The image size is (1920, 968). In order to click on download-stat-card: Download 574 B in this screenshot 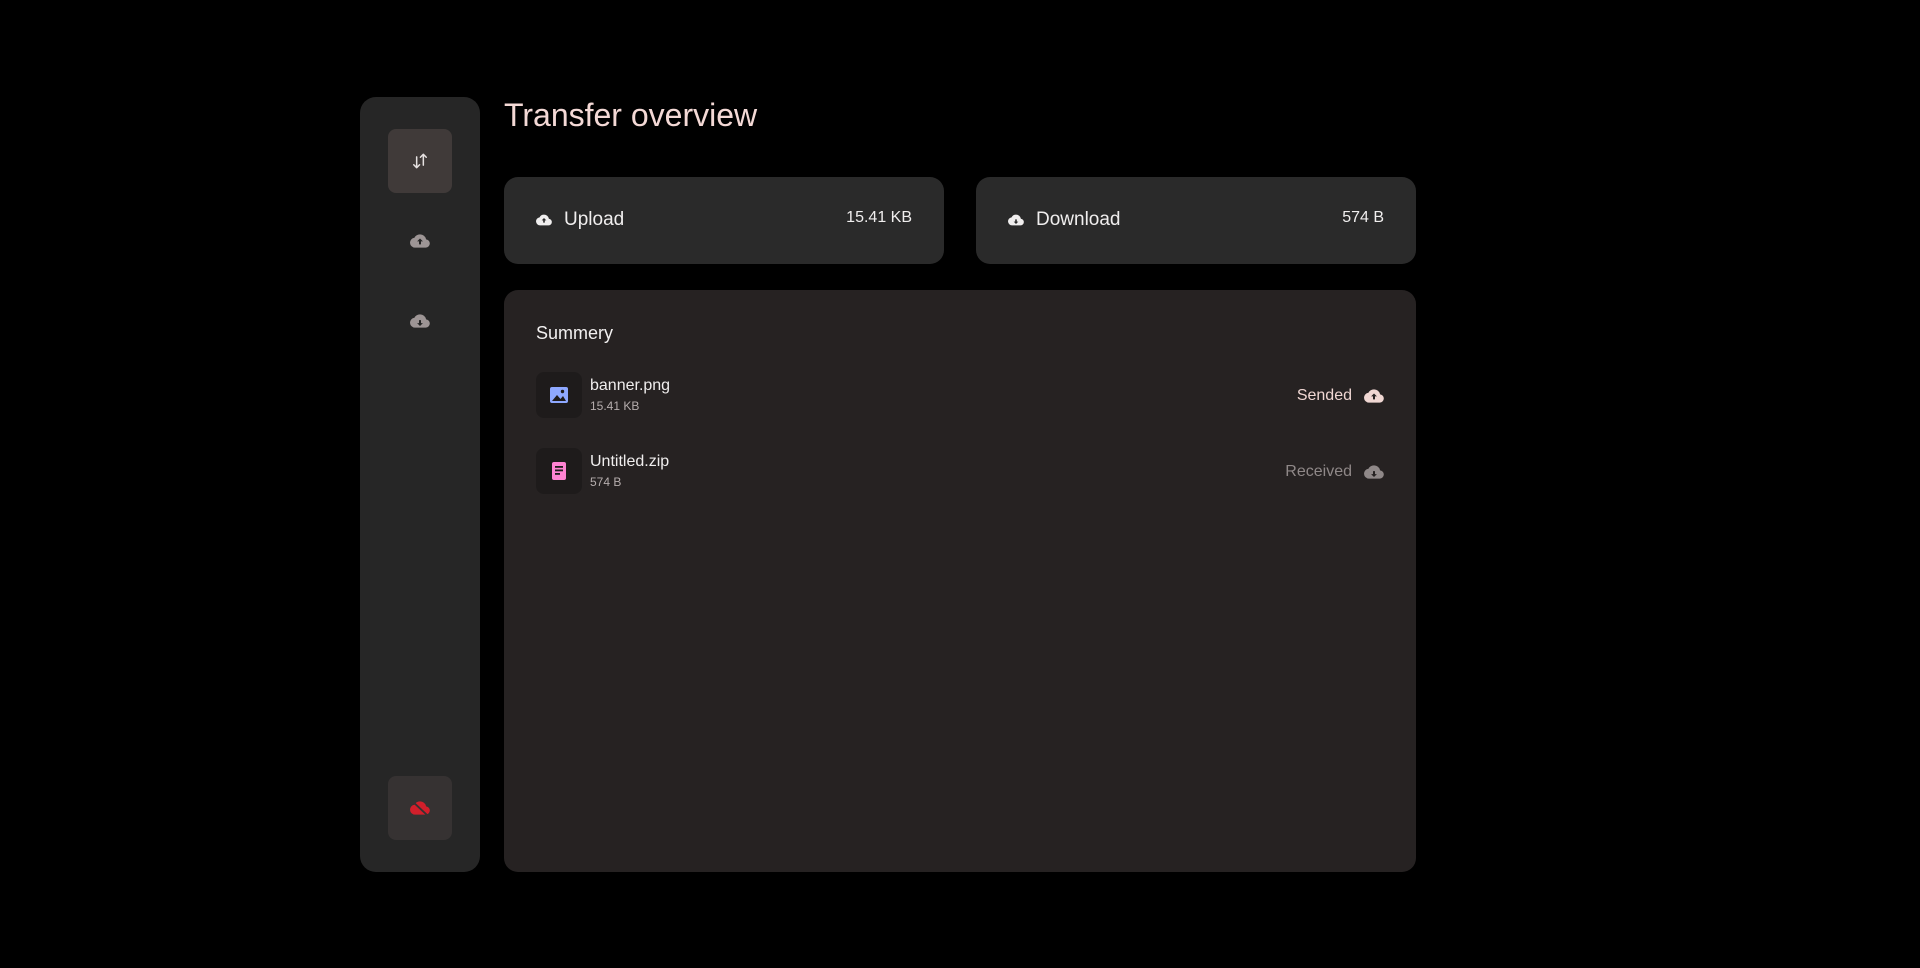, I will do `click(1196, 220)`.